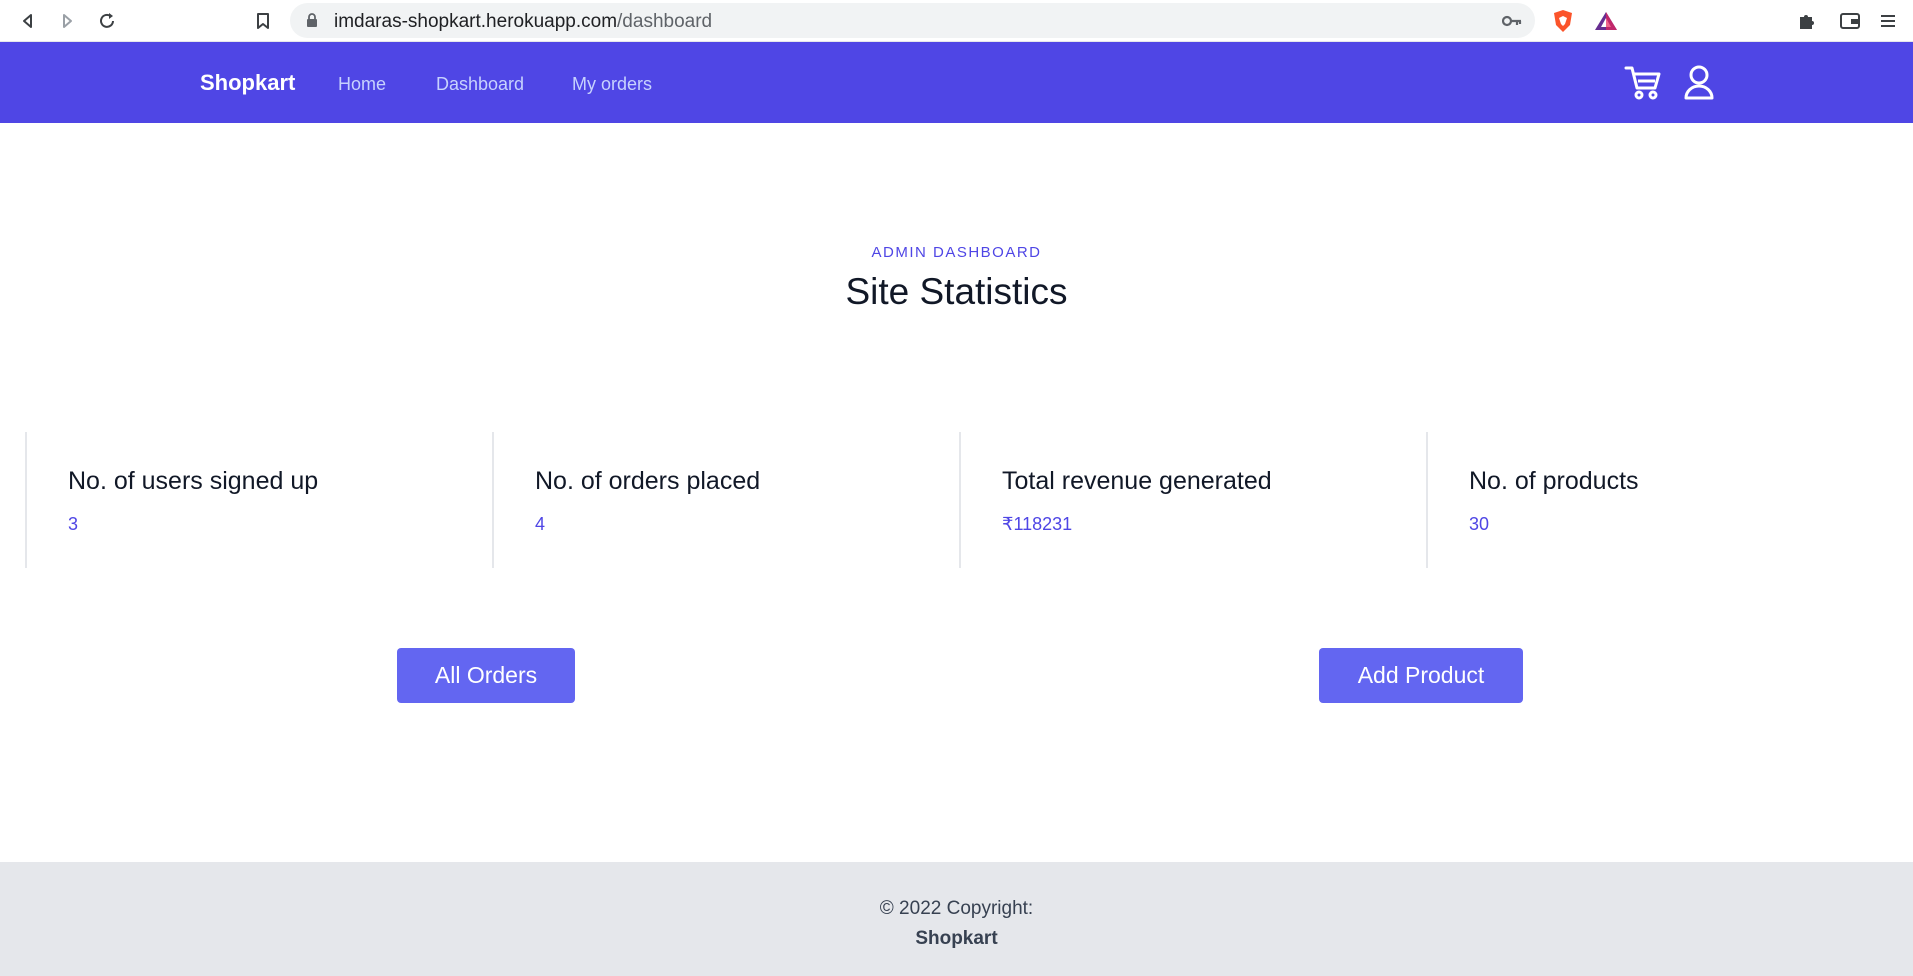  What do you see at coordinates (1479, 524) in the screenshot?
I see `stat-value: 30` at bounding box center [1479, 524].